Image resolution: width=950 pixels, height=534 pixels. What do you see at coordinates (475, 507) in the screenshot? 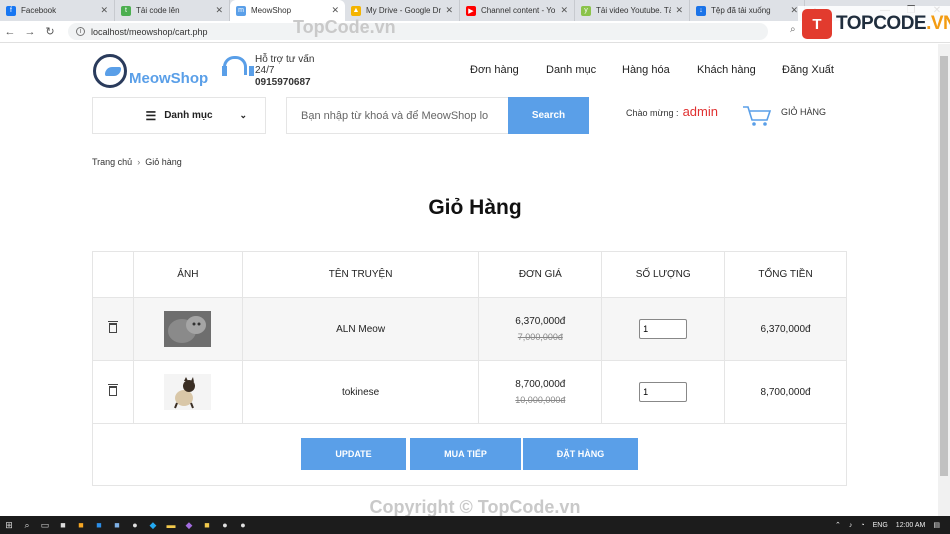
I see `copyright-watermark: Copyright © TopCode.vn` at bounding box center [475, 507].